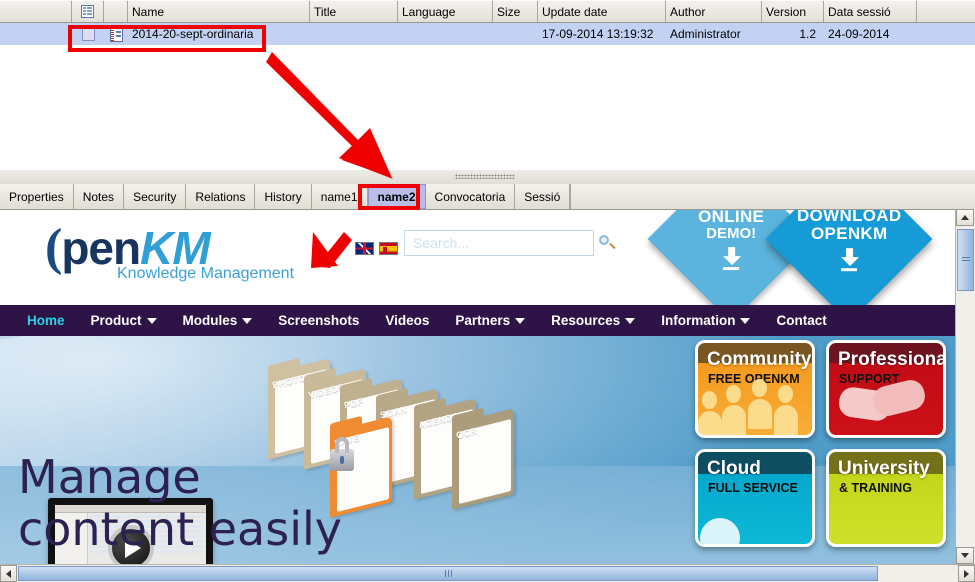 The height and width of the screenshot is (582, 975). I want to click on header-title: Title, so click(354, 11).